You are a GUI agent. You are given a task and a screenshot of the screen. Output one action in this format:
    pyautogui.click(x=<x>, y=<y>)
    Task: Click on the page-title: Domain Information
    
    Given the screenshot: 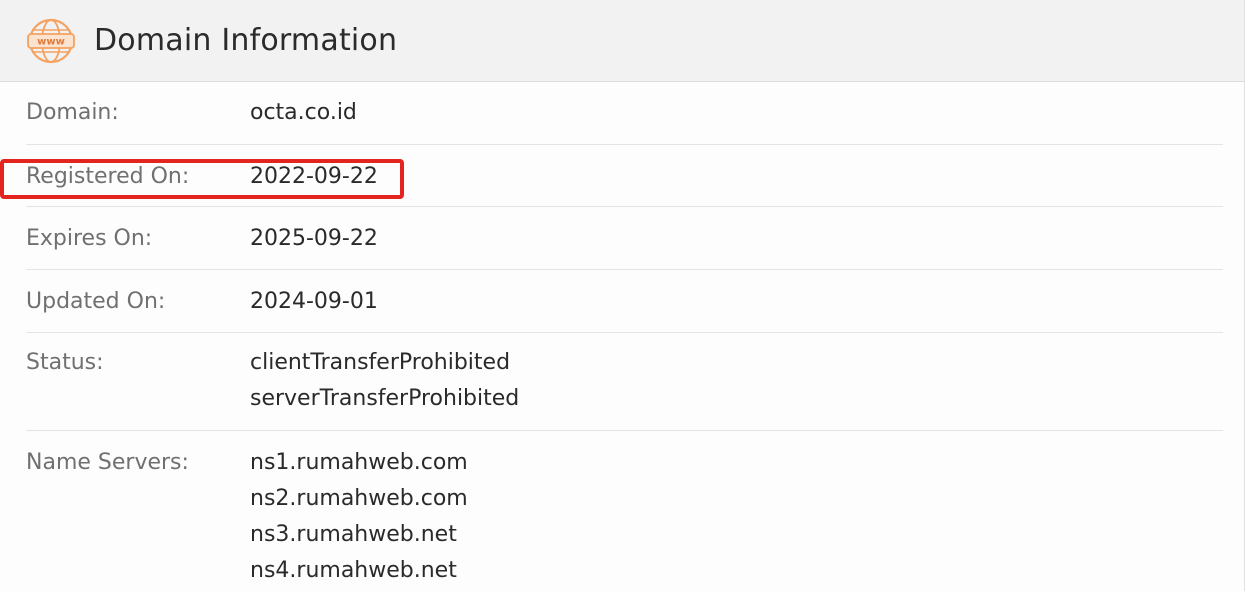 What is the action you would take?
    pyautogui.click(x=246, y=40)
    